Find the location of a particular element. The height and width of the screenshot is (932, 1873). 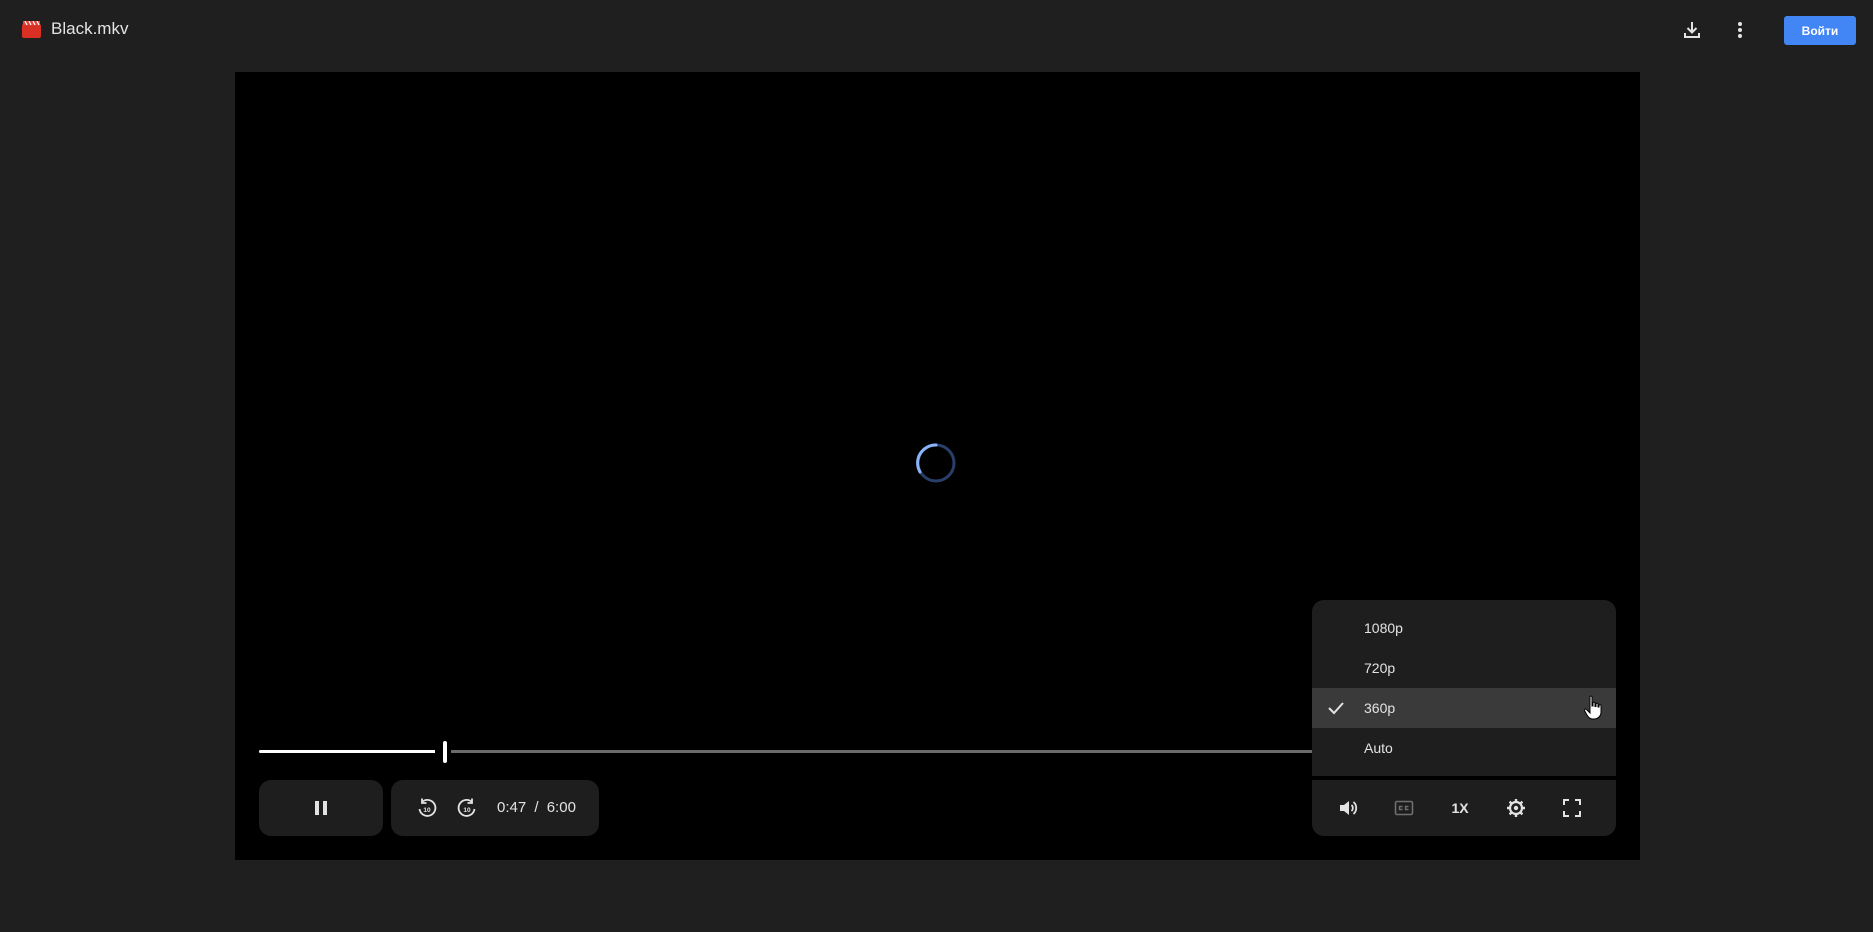

quality-option-label: 720p is located at coordinates (1380, 668).